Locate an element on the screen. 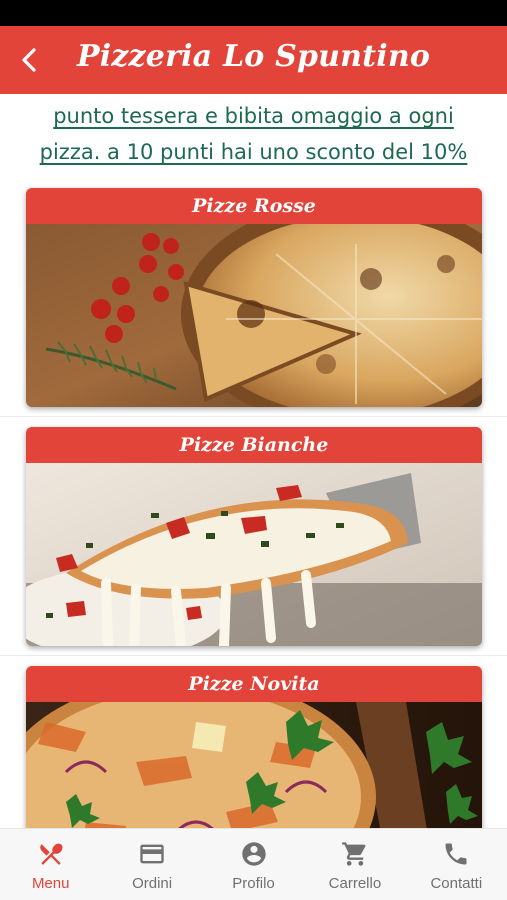 The width and height of the screenshot is (507, 900). nav-label: Contatti is located at coordinates (456, 883).